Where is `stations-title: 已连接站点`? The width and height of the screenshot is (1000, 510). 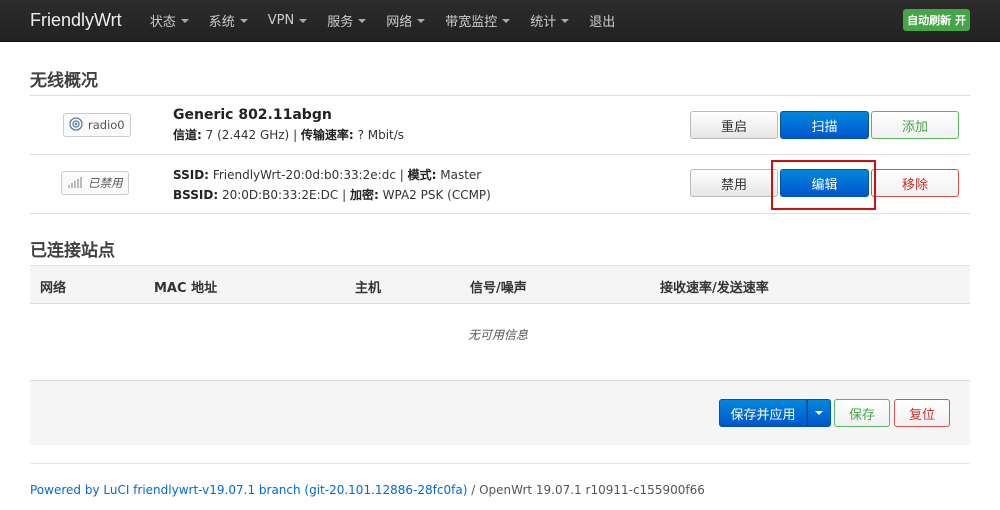
stations-title: 已连接站点 is located at coordinates (72, 251).